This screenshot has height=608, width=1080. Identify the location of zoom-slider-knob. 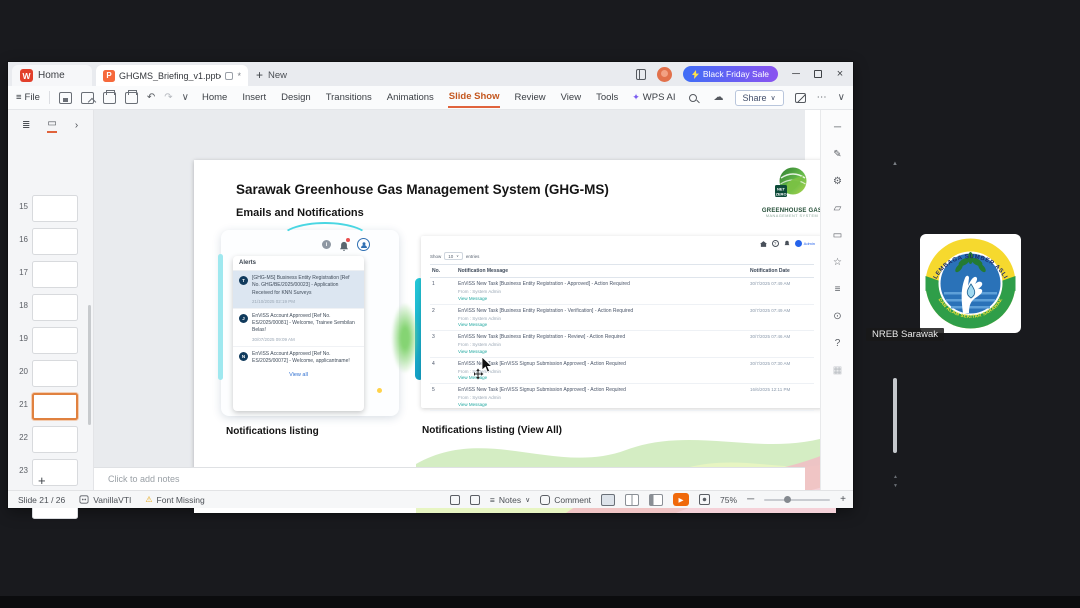
(788, 499).